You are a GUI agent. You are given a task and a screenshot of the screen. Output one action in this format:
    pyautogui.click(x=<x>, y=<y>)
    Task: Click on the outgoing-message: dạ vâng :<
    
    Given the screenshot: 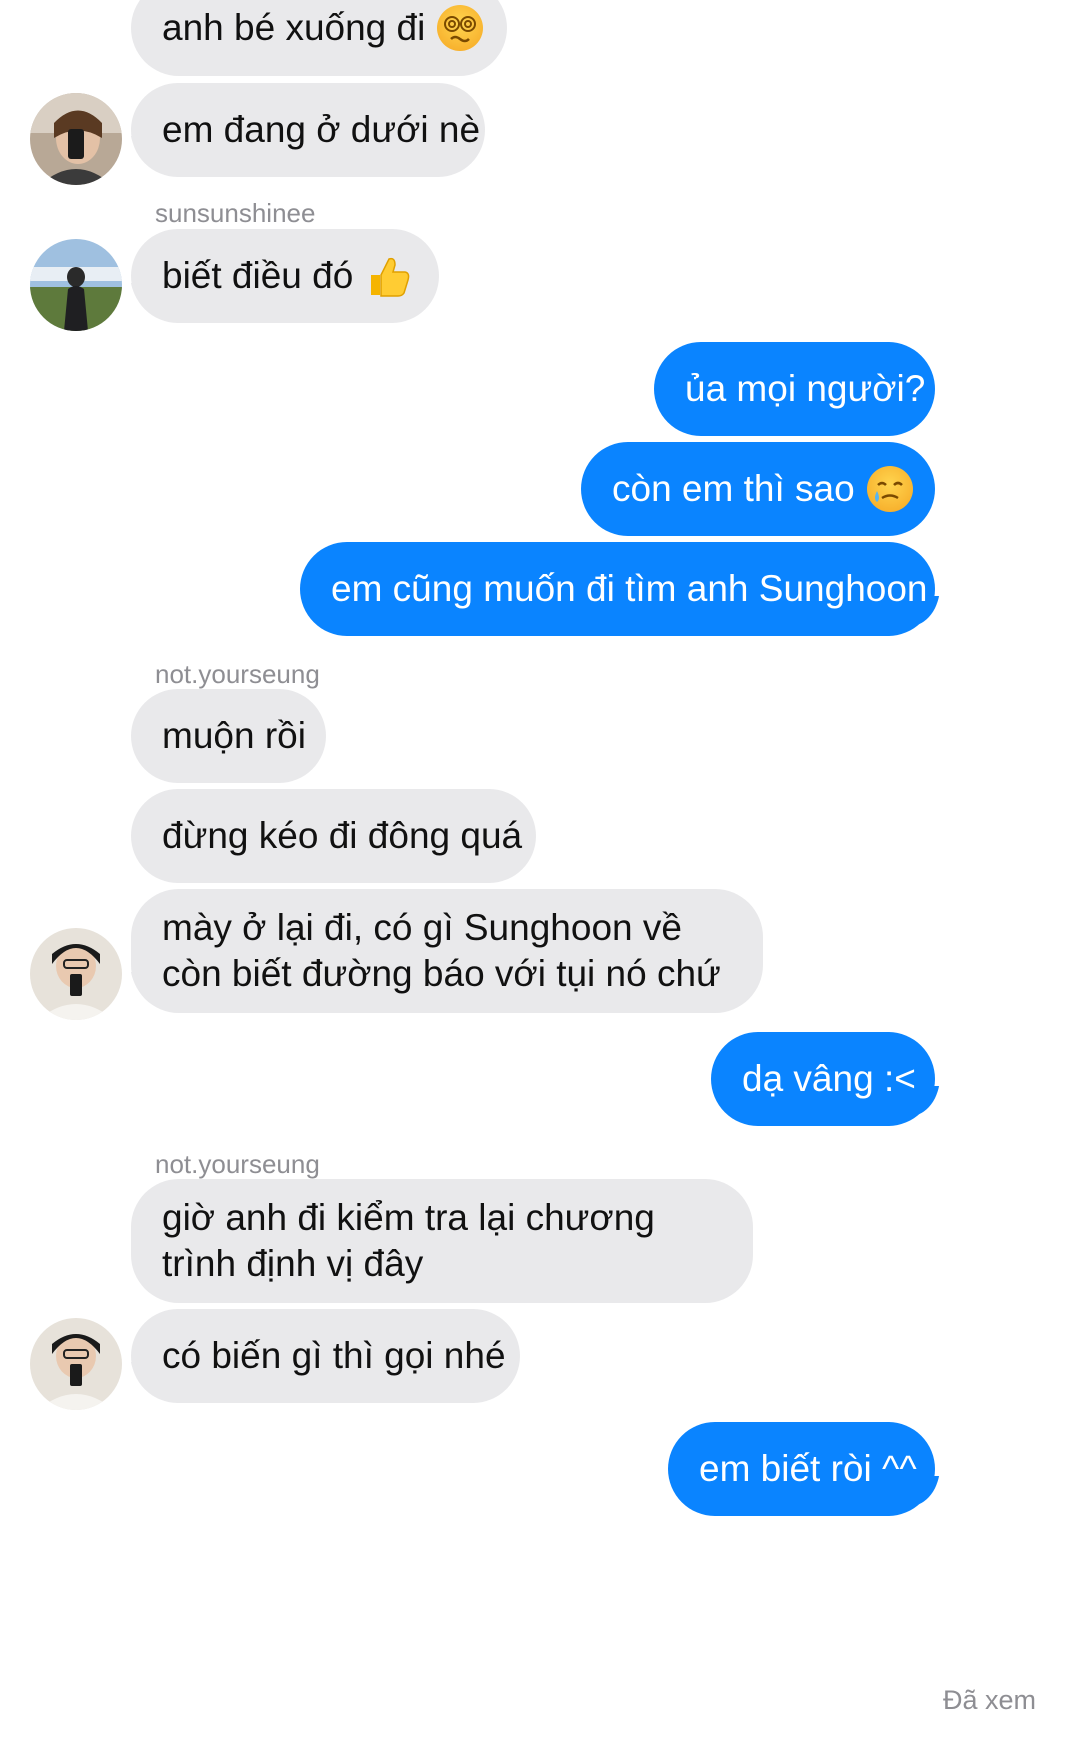 What is the action you would take?
    pyautogui.click(x=823, y=1079)
    